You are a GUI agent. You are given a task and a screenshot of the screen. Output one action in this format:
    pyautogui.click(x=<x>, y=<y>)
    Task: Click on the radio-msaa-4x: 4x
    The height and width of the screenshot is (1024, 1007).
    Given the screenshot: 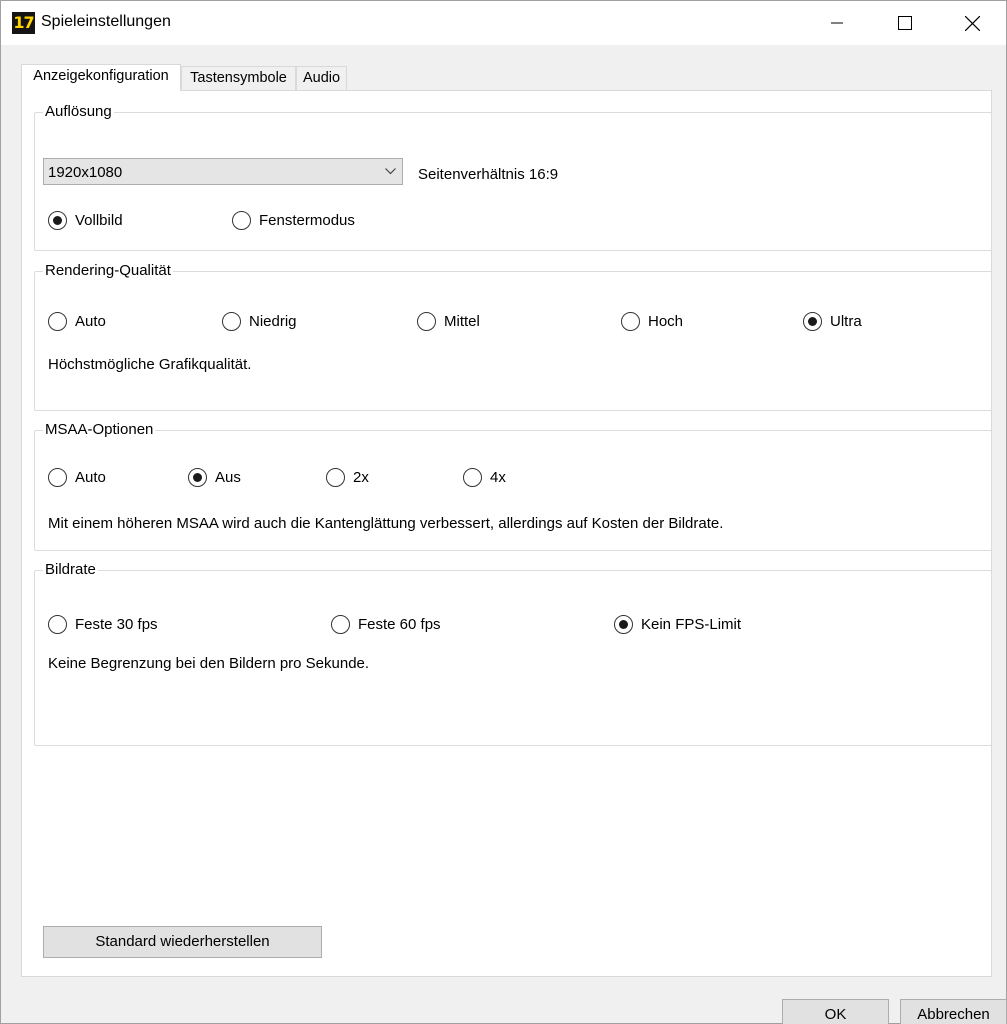 What is the action you would take?
    pyautogui.click(x=484, y=477)
    